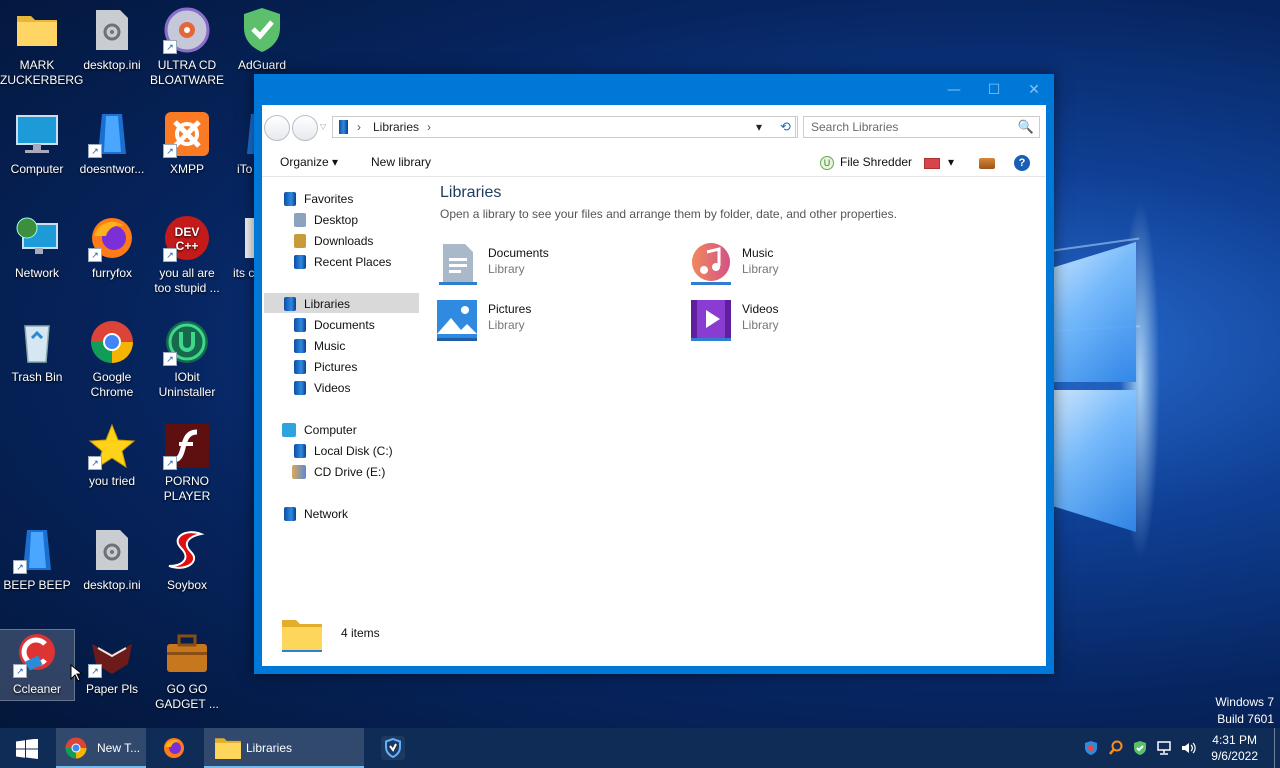 This screenshot has height=768, width=1280. Describe the element at coordinates (550, 266) in the screenshot. I see `library-documents: Documents Library` at that location.